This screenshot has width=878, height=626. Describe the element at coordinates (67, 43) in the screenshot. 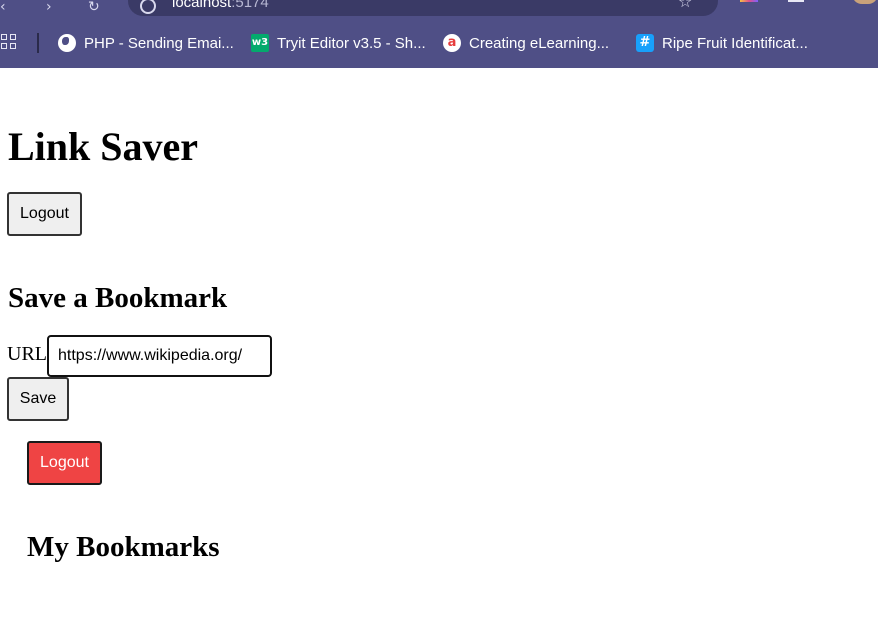

I see `globe-icon` at that location.